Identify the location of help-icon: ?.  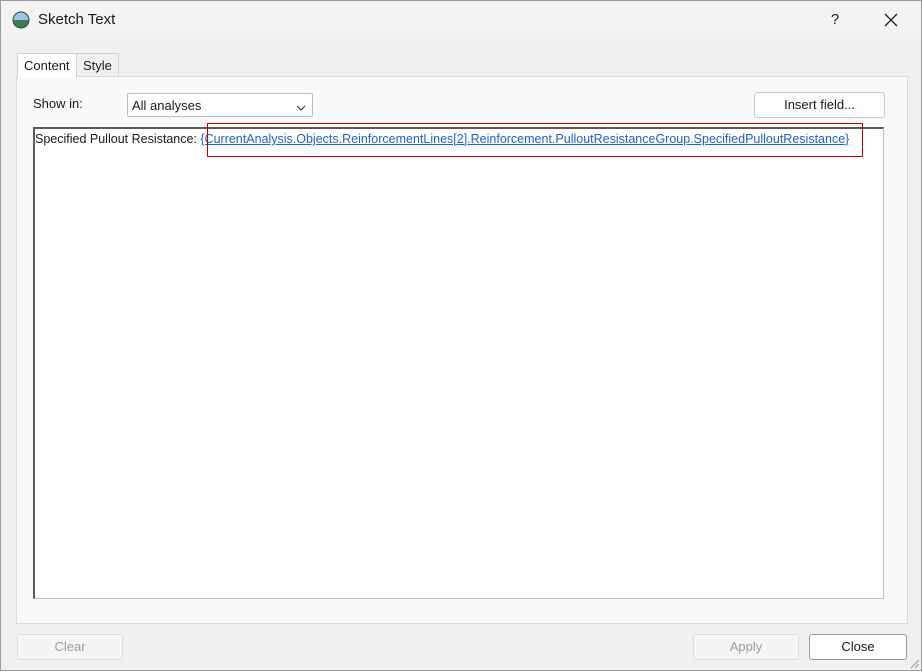
(835, 20).